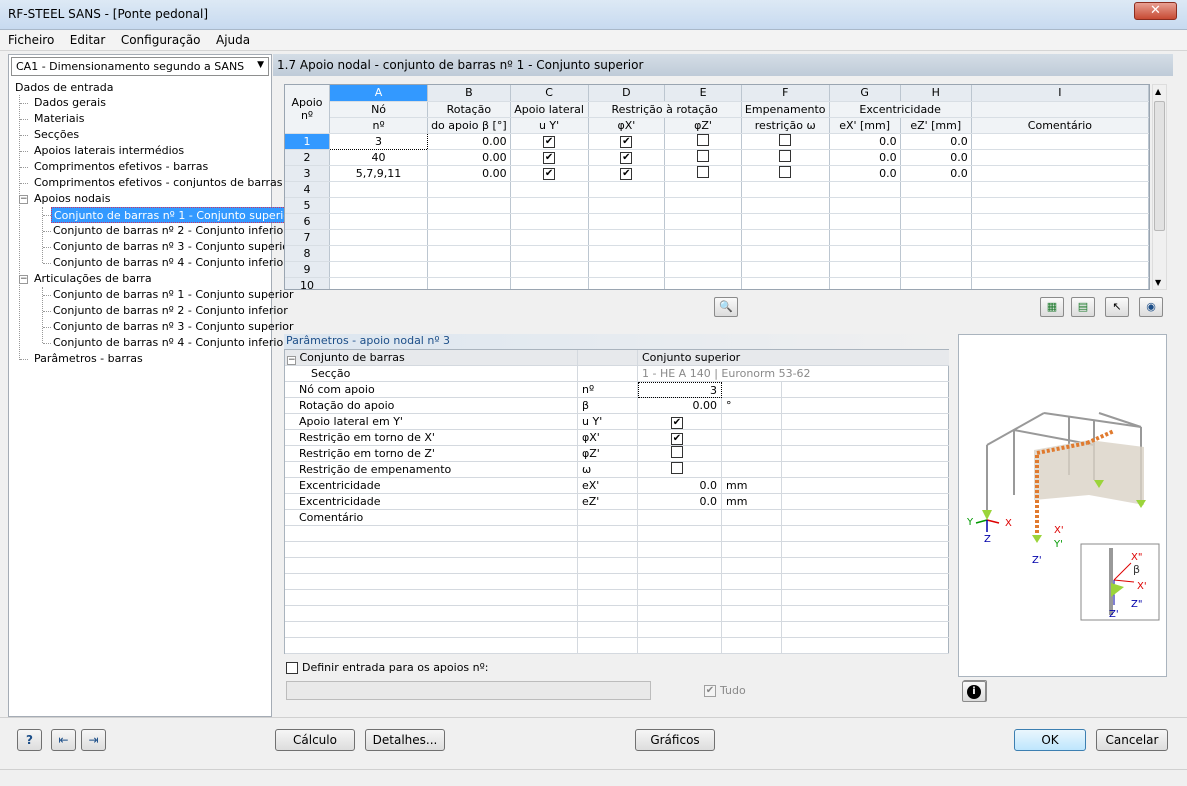  Describe the element at coordinates (63, 740) in the screenshot. I see `import-button: ⇤` at that location.